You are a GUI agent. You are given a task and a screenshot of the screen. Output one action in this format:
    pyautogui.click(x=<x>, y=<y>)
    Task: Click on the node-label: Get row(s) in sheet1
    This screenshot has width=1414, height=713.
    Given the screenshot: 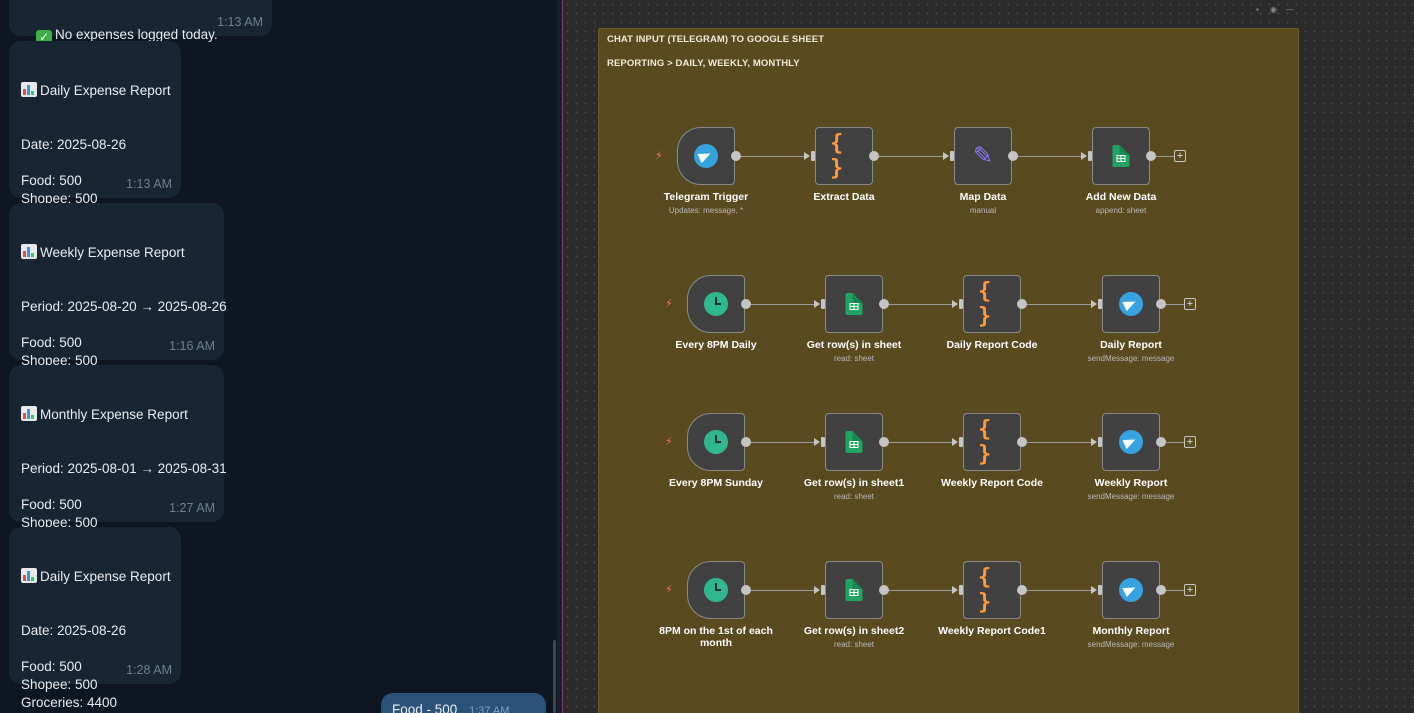 What is the action you would take?
    pyautogui.click(x=854, y=483)
    